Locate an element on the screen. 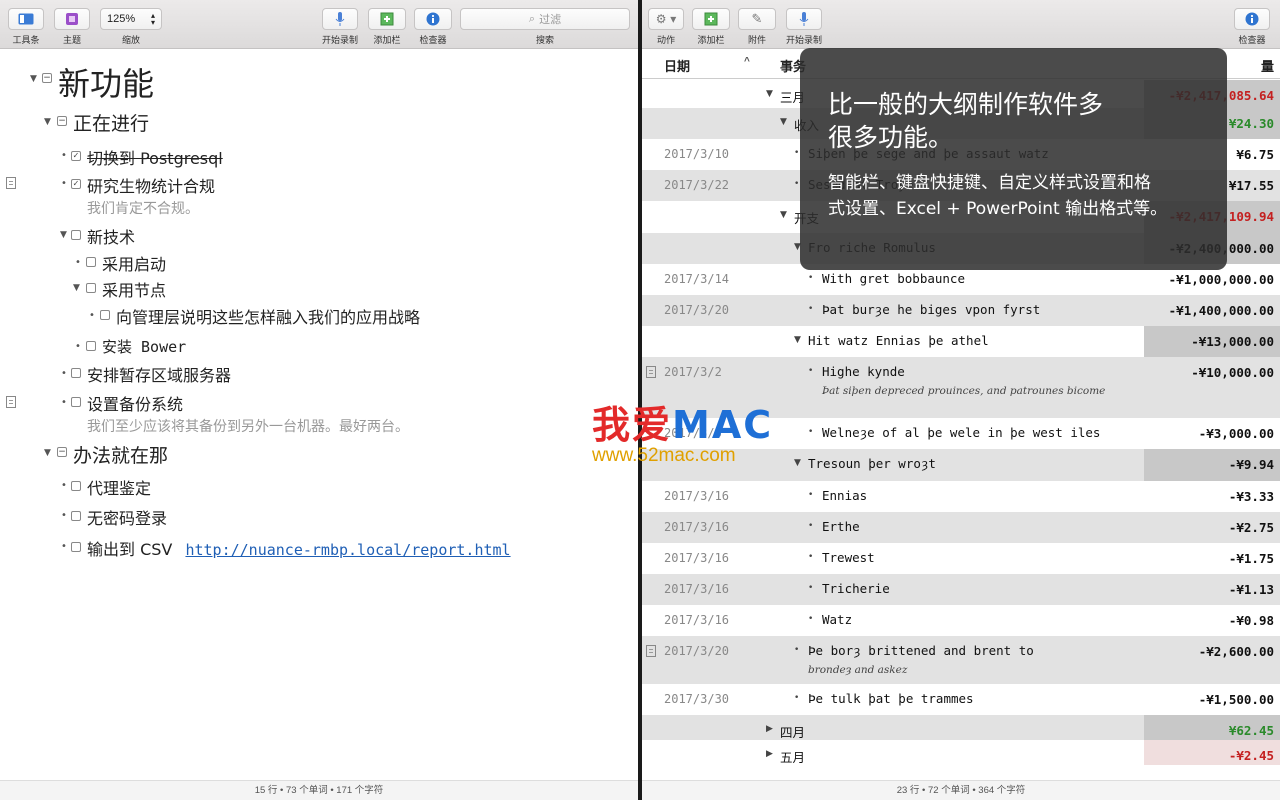 The image size is (1280, 800). amount-cell: -¥3.33 is located at coordinates (1212, 496).